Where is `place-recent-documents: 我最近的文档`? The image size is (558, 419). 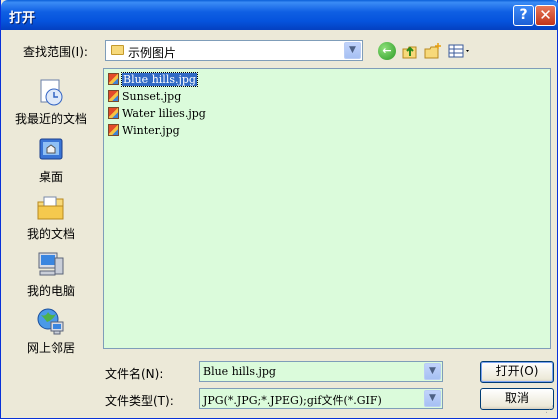 place-recent-documents: 我最近的文档 is located at coordinates (51, 103).